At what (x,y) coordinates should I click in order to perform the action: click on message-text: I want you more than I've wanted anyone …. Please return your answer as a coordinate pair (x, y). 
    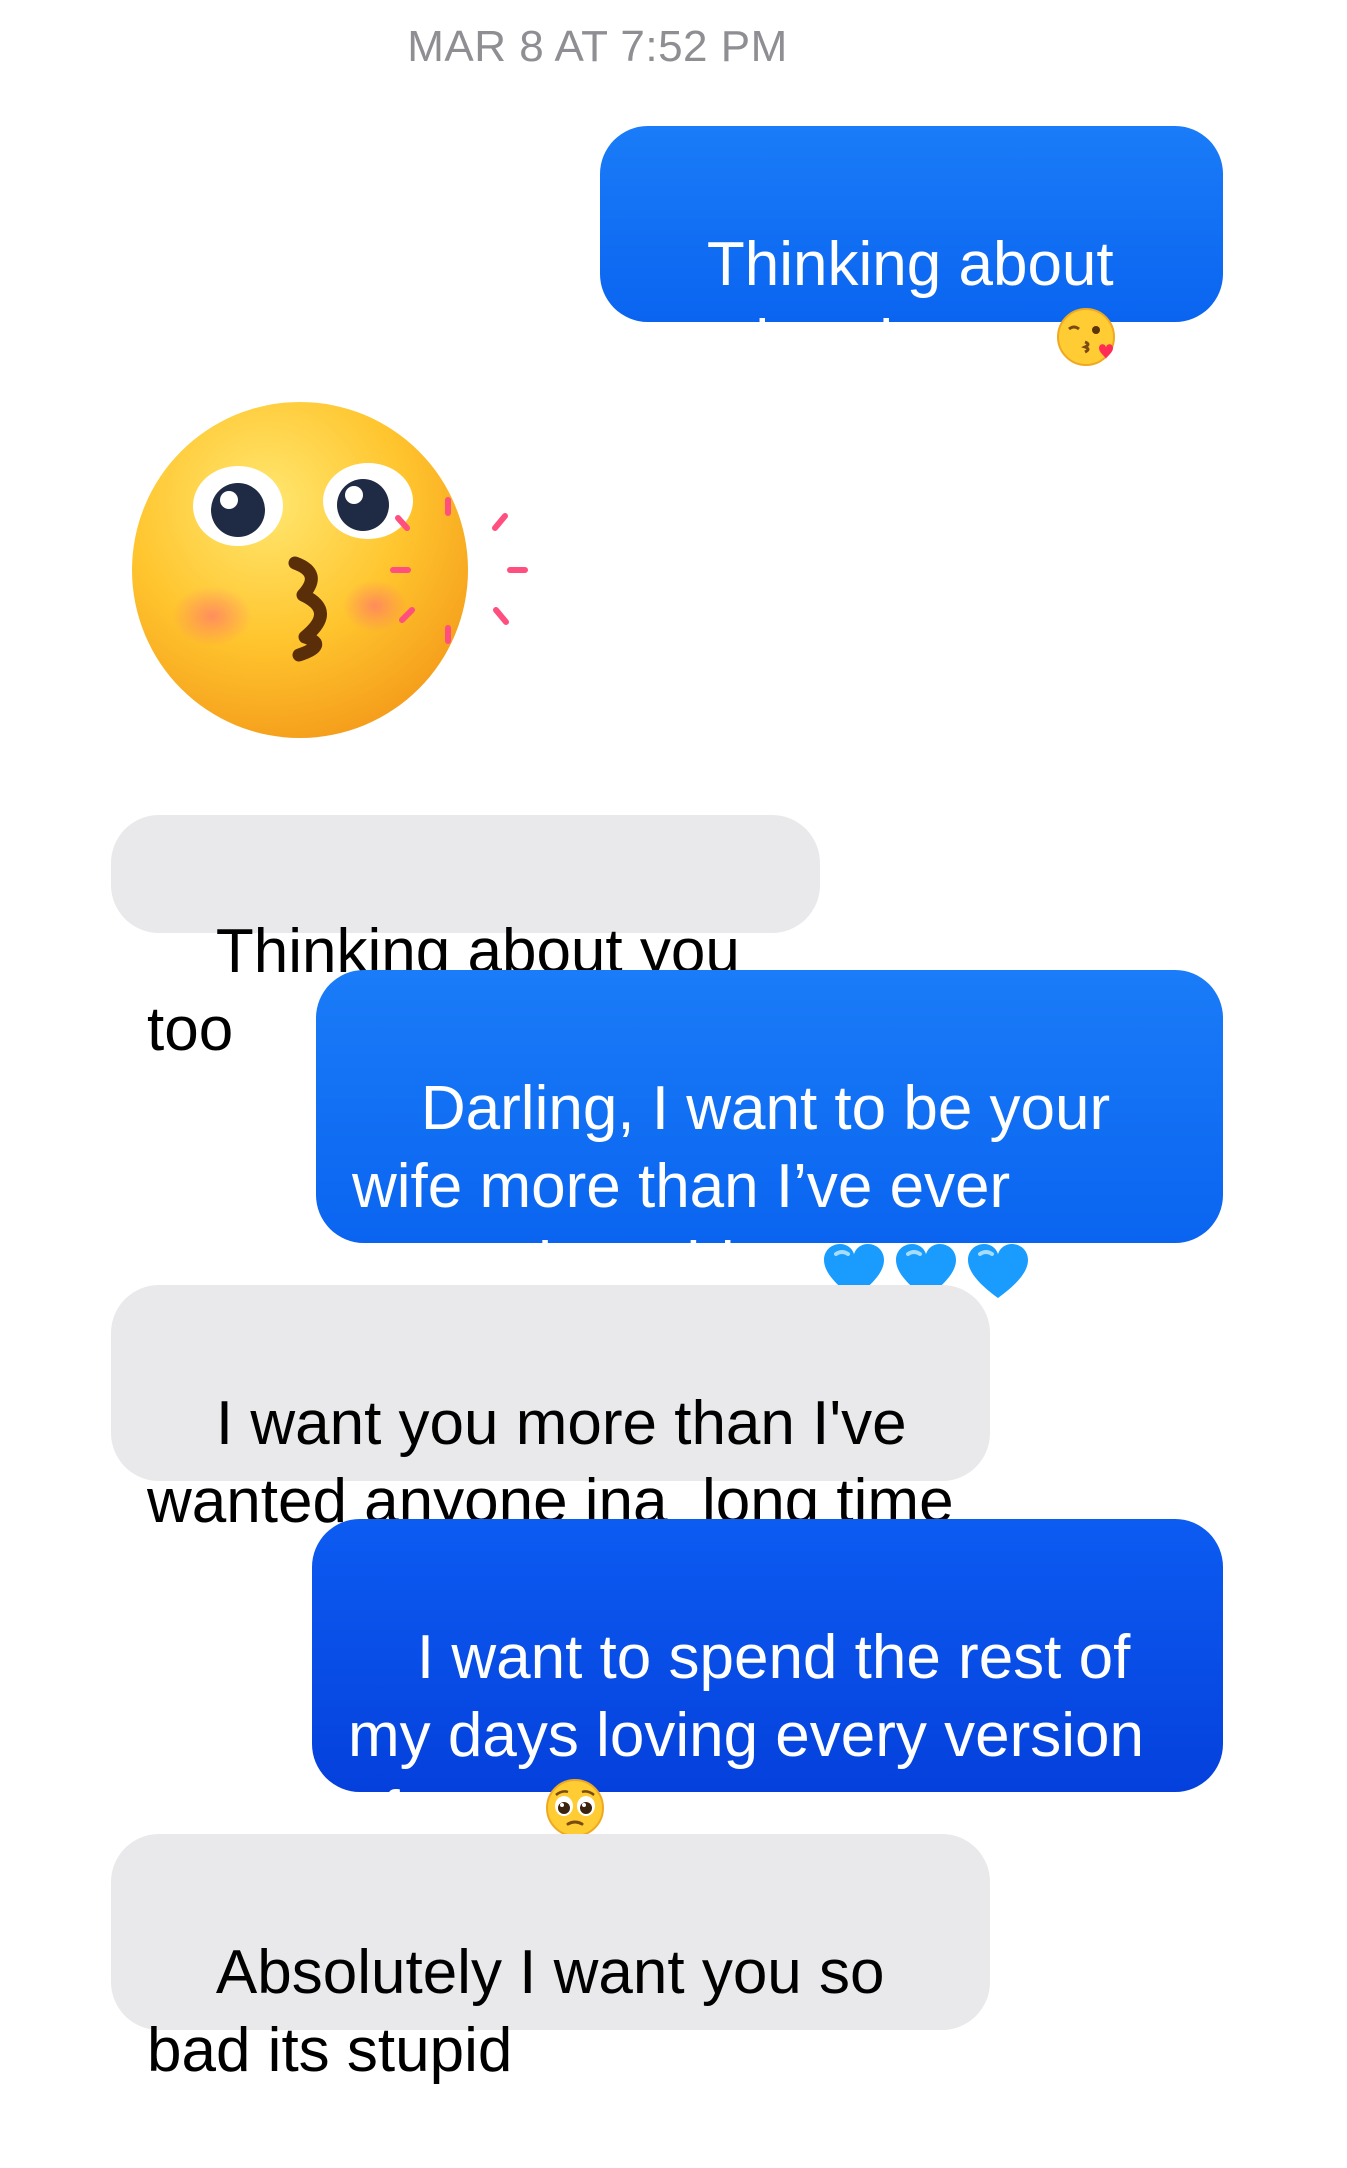
    Looking at the image, I should click on (550, 1462).